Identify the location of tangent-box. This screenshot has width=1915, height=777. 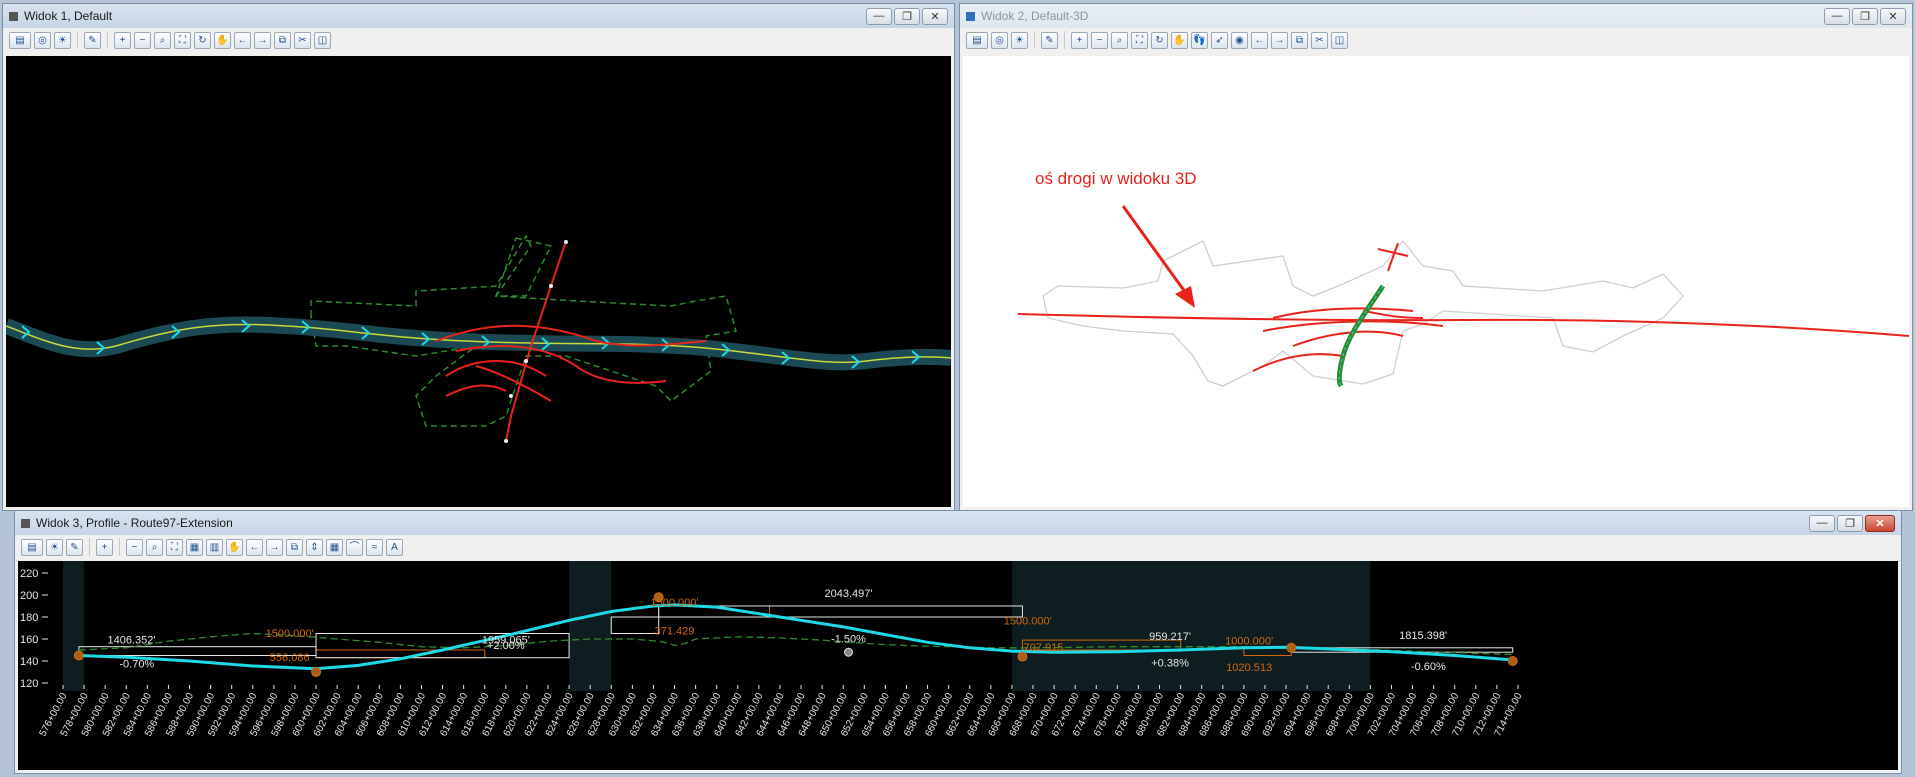
(442, 646).